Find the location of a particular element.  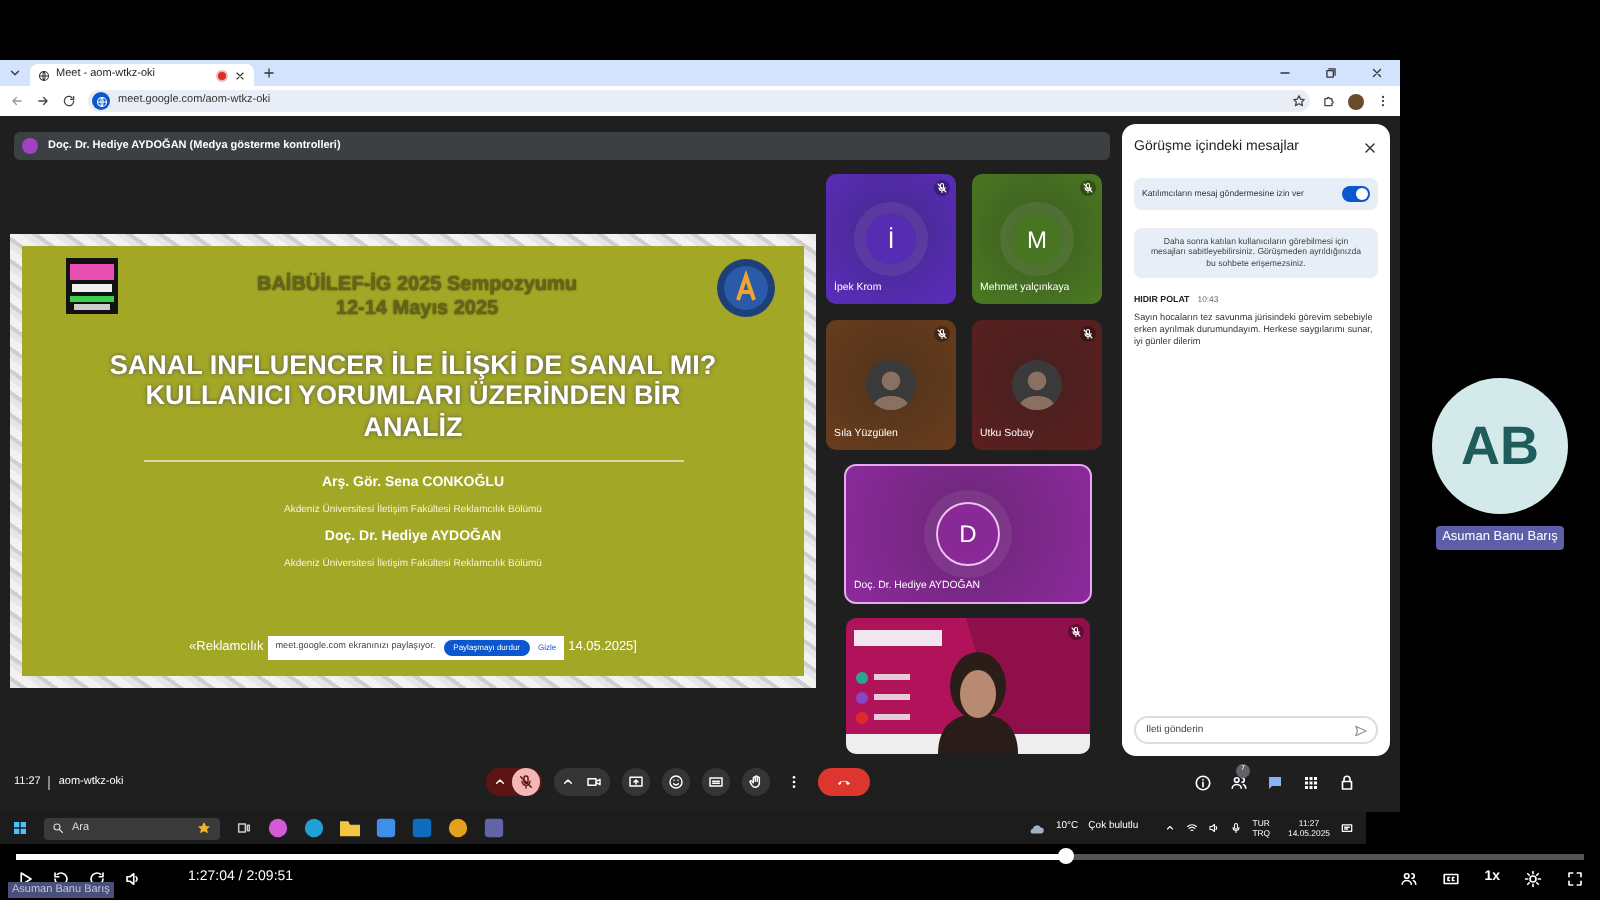

send-icon is located at coordinates (1361, 730).